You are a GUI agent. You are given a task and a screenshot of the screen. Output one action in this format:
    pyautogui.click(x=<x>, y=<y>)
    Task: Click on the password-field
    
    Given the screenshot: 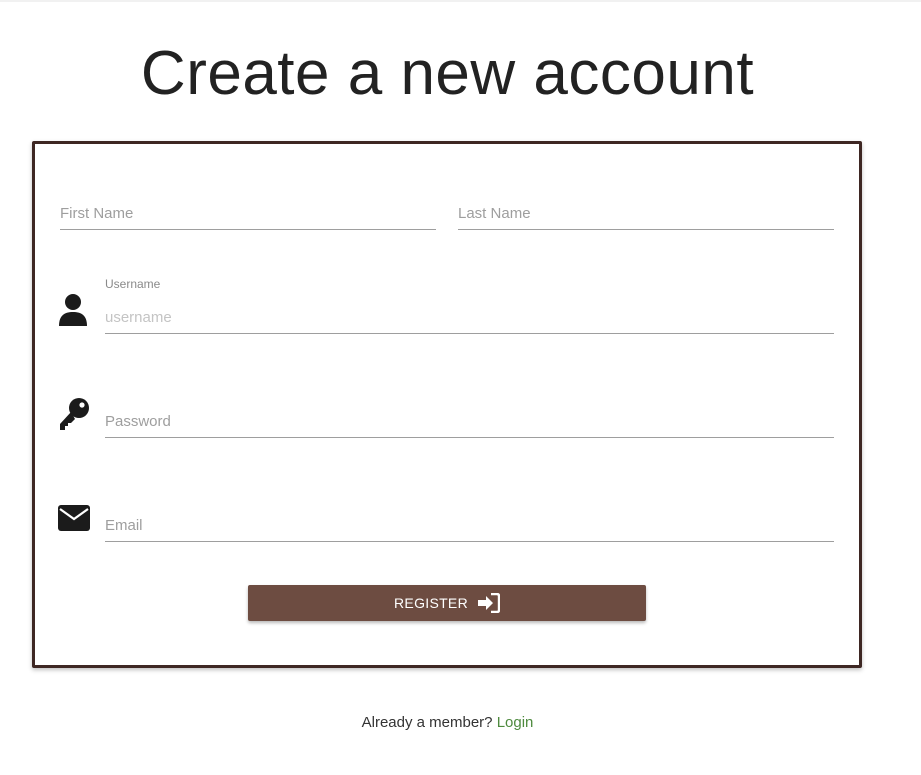 What is the action you would take?
    pyautogui.click(x=469, y=418)
    